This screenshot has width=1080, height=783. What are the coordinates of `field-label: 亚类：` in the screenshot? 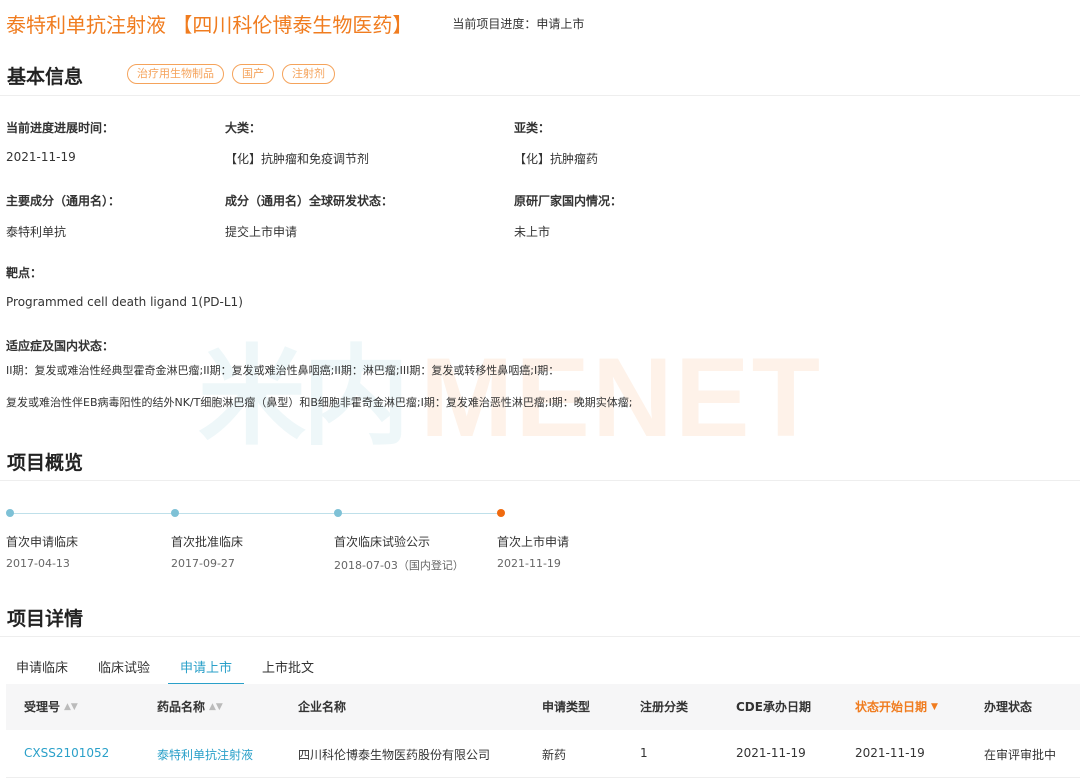 It's located at (532, 128).